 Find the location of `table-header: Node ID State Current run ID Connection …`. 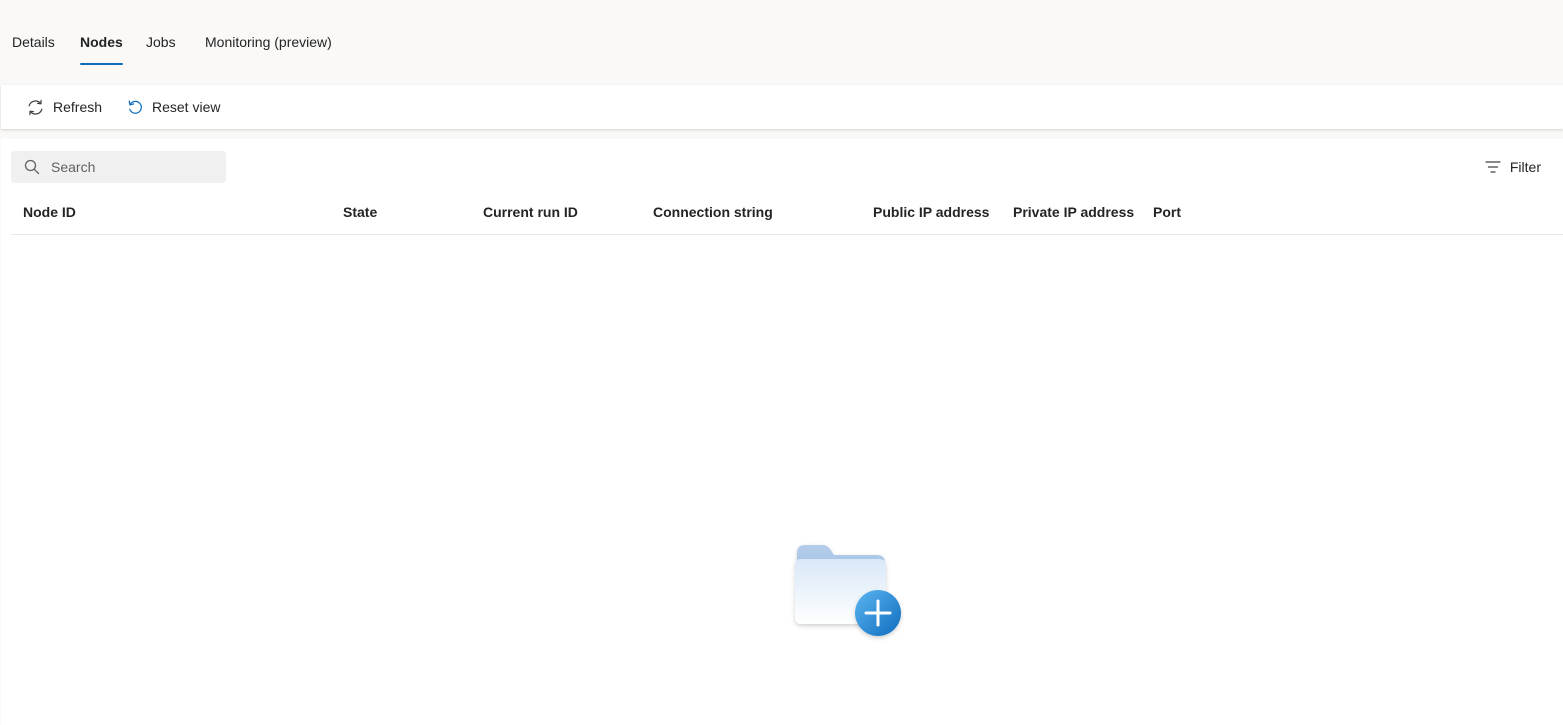

table-header: Node ID State Current run ID Connection … is located at coordinates (787, 215).